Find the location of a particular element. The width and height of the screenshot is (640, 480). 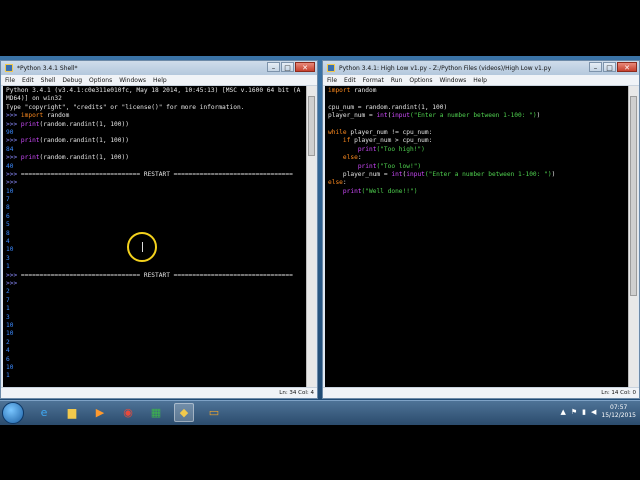

shell-window-title: *Python 3.4.1 Shell* is located at coordinates (47, 68).